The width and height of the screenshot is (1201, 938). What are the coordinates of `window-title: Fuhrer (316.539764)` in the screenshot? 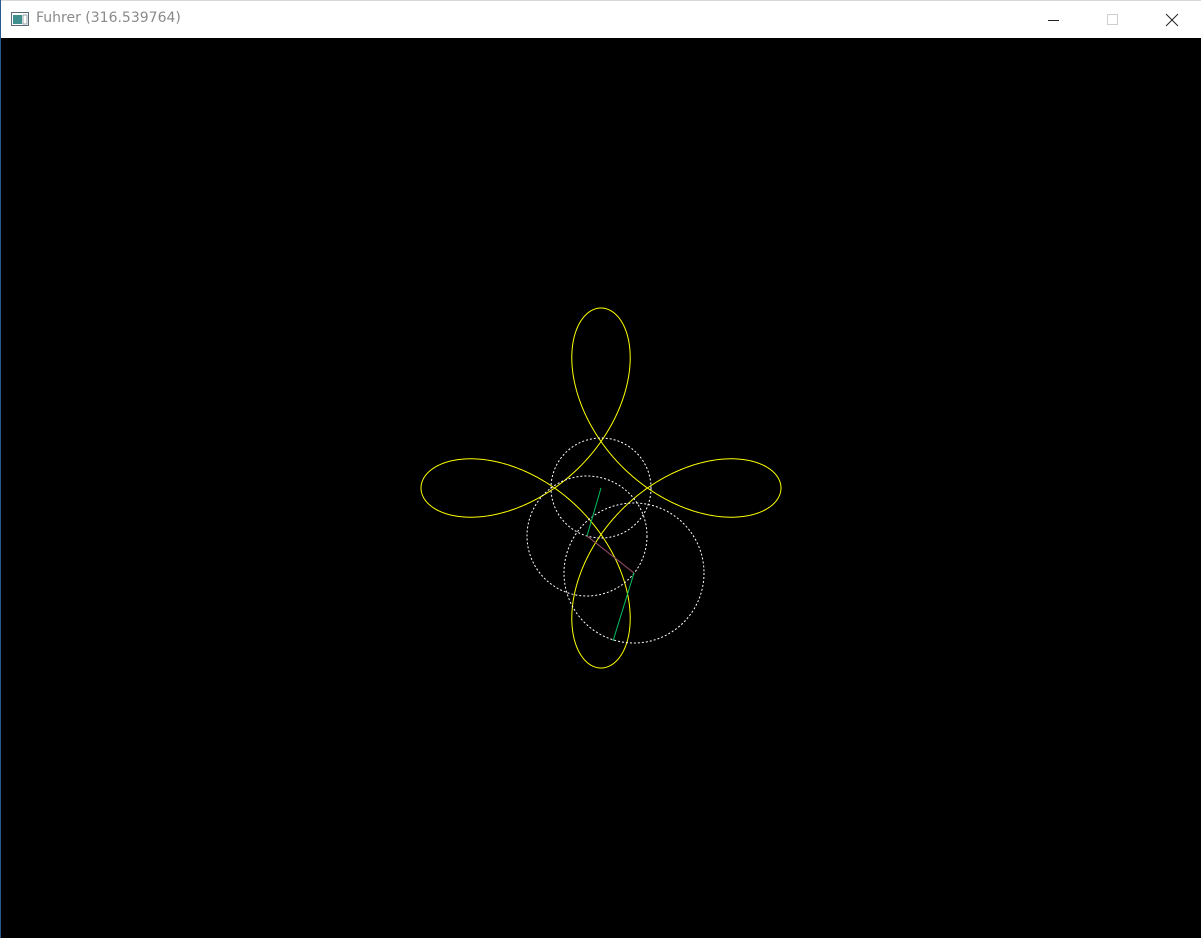 It's located at (108, 18).